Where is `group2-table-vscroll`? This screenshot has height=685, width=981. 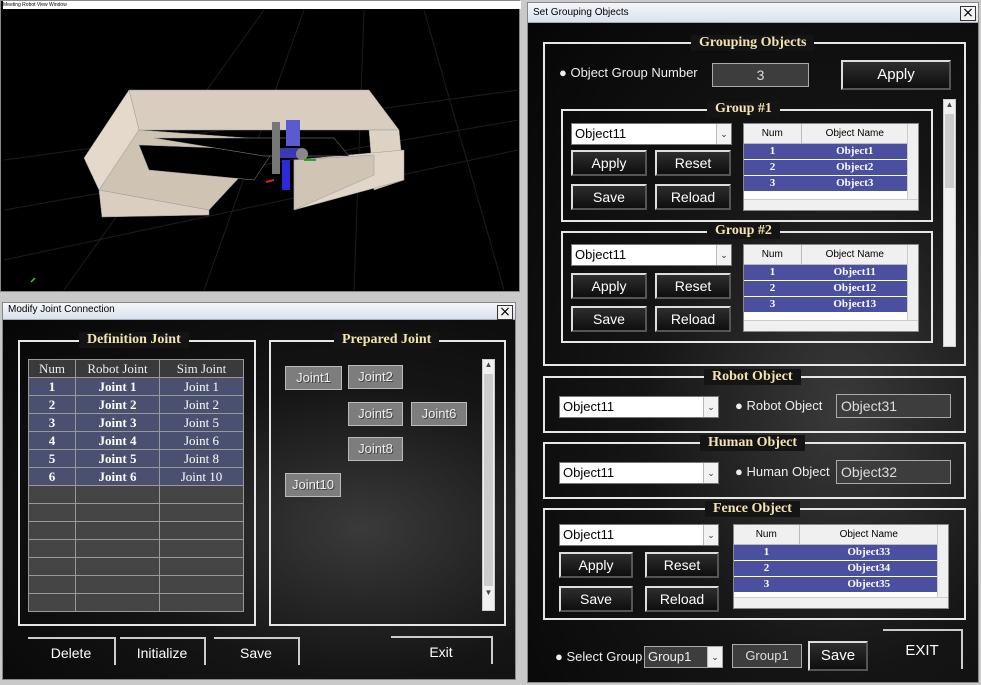 group2-table-vscroll is located at coordinates (912, 282).